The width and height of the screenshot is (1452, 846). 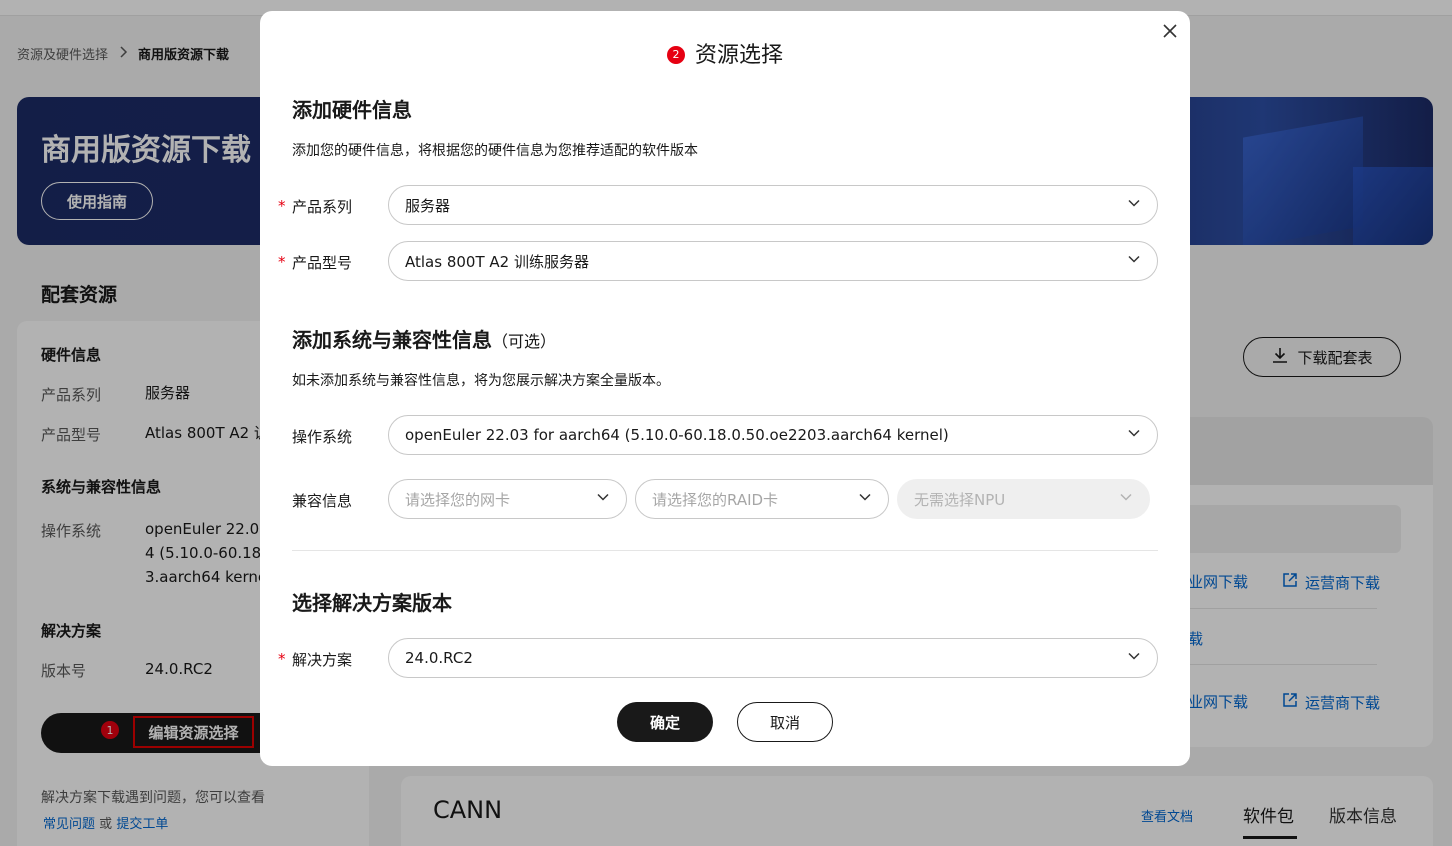 I want to click on product-series-select: 服务器, so click(x=773, y=205).